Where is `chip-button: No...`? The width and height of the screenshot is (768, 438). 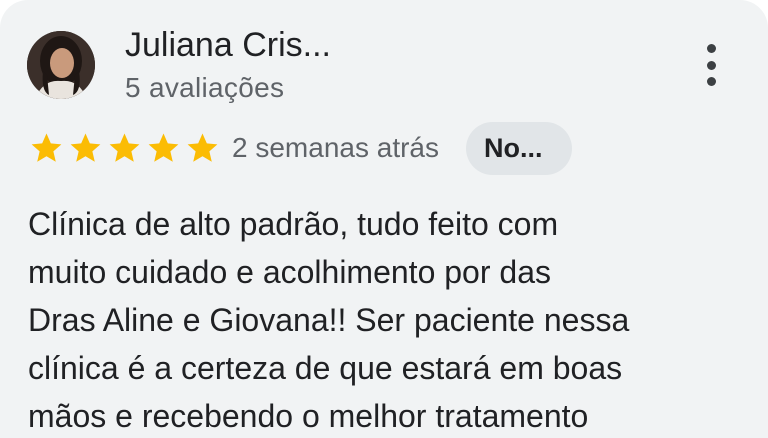 chip-button: No... is located at coordinates (519, 148).